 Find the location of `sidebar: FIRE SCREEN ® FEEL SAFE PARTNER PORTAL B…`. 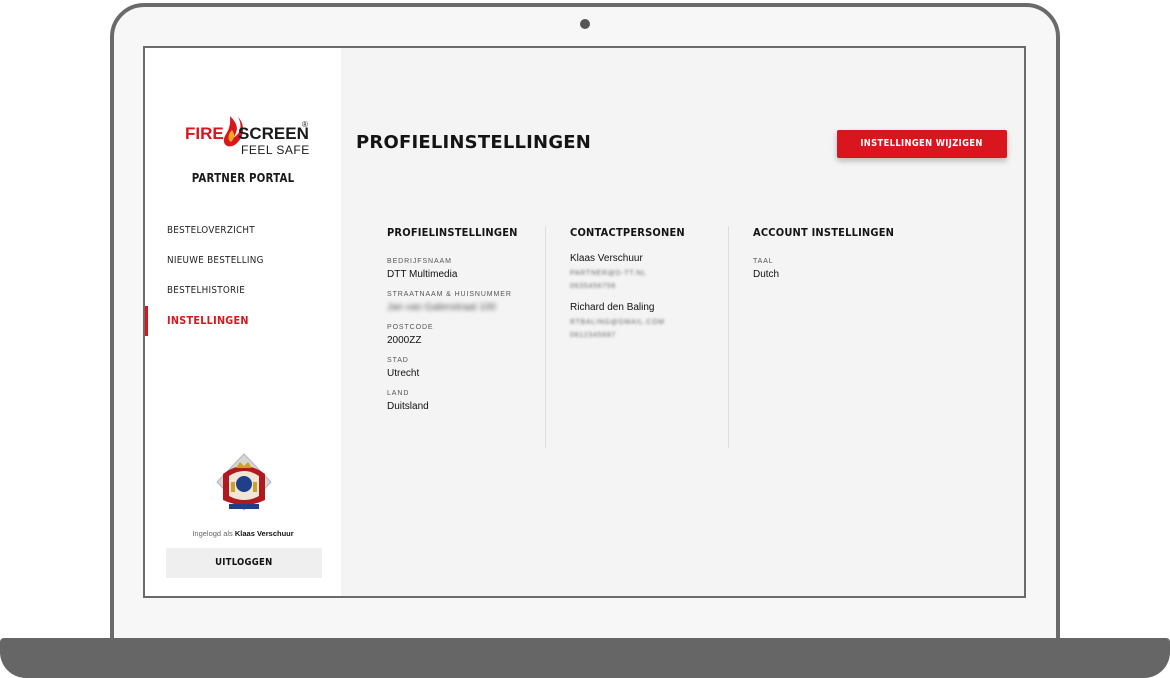

sidebar: FIRE SCREEN ® FEEL SAFE PARTNER PORTAL B… is located at coordinates (243, 322).